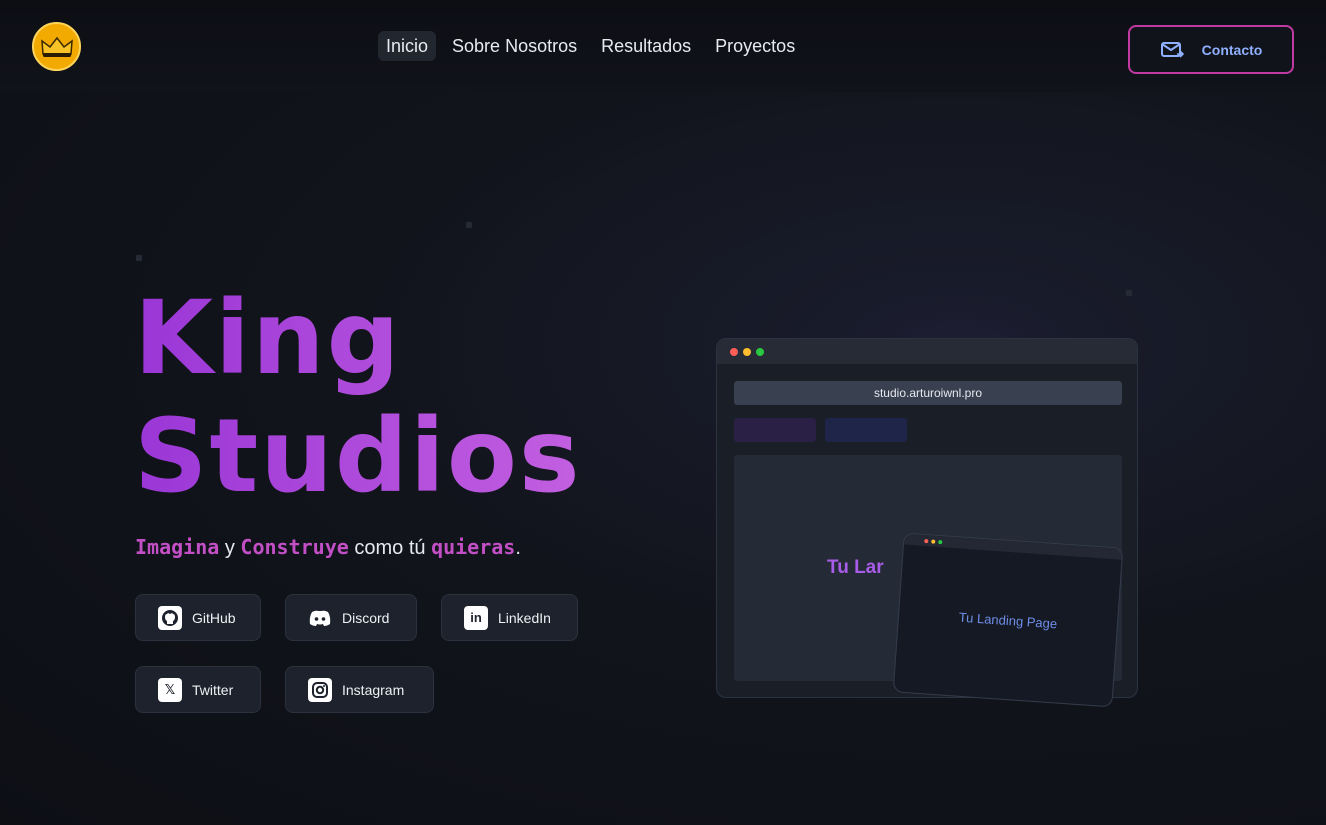 Image resolution: width=1326 pixels, height=825 pixels. Describe the element at coordinates (755, 46) in the screenshot. I see `nav-item-proyectos: Proyectos` at that location.